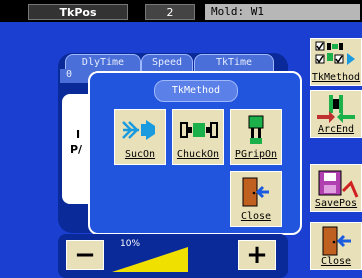 The width and height of the screenshot is (362, 278). I want to click on sidebar-arcend-button: ArcEnd, so click(336, 114).